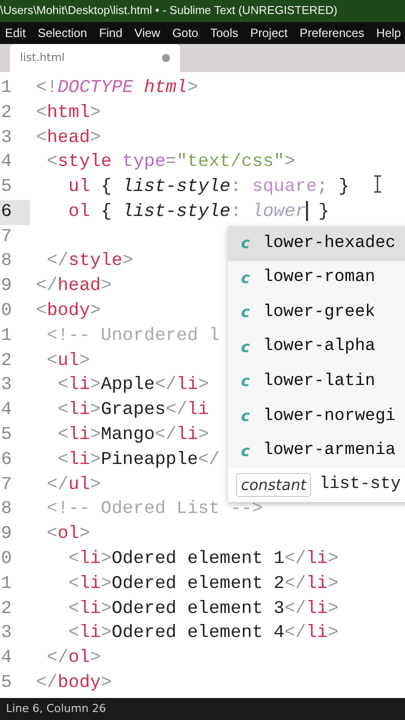 This screenshot has width=405, height=720. I want to click on code-line: <li>Pineapple</, so click(138, 460).